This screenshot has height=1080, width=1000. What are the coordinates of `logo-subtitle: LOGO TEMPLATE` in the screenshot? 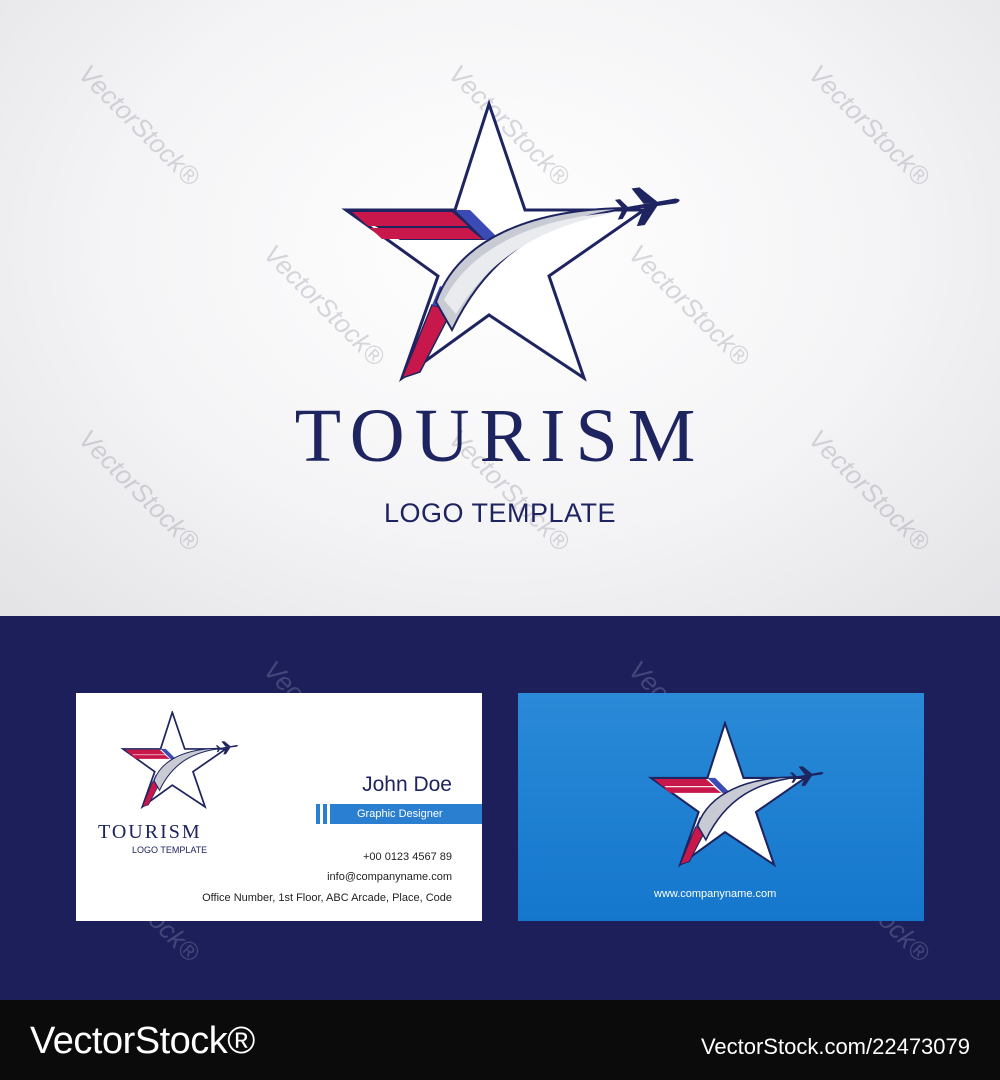 It's located at (500, 513).